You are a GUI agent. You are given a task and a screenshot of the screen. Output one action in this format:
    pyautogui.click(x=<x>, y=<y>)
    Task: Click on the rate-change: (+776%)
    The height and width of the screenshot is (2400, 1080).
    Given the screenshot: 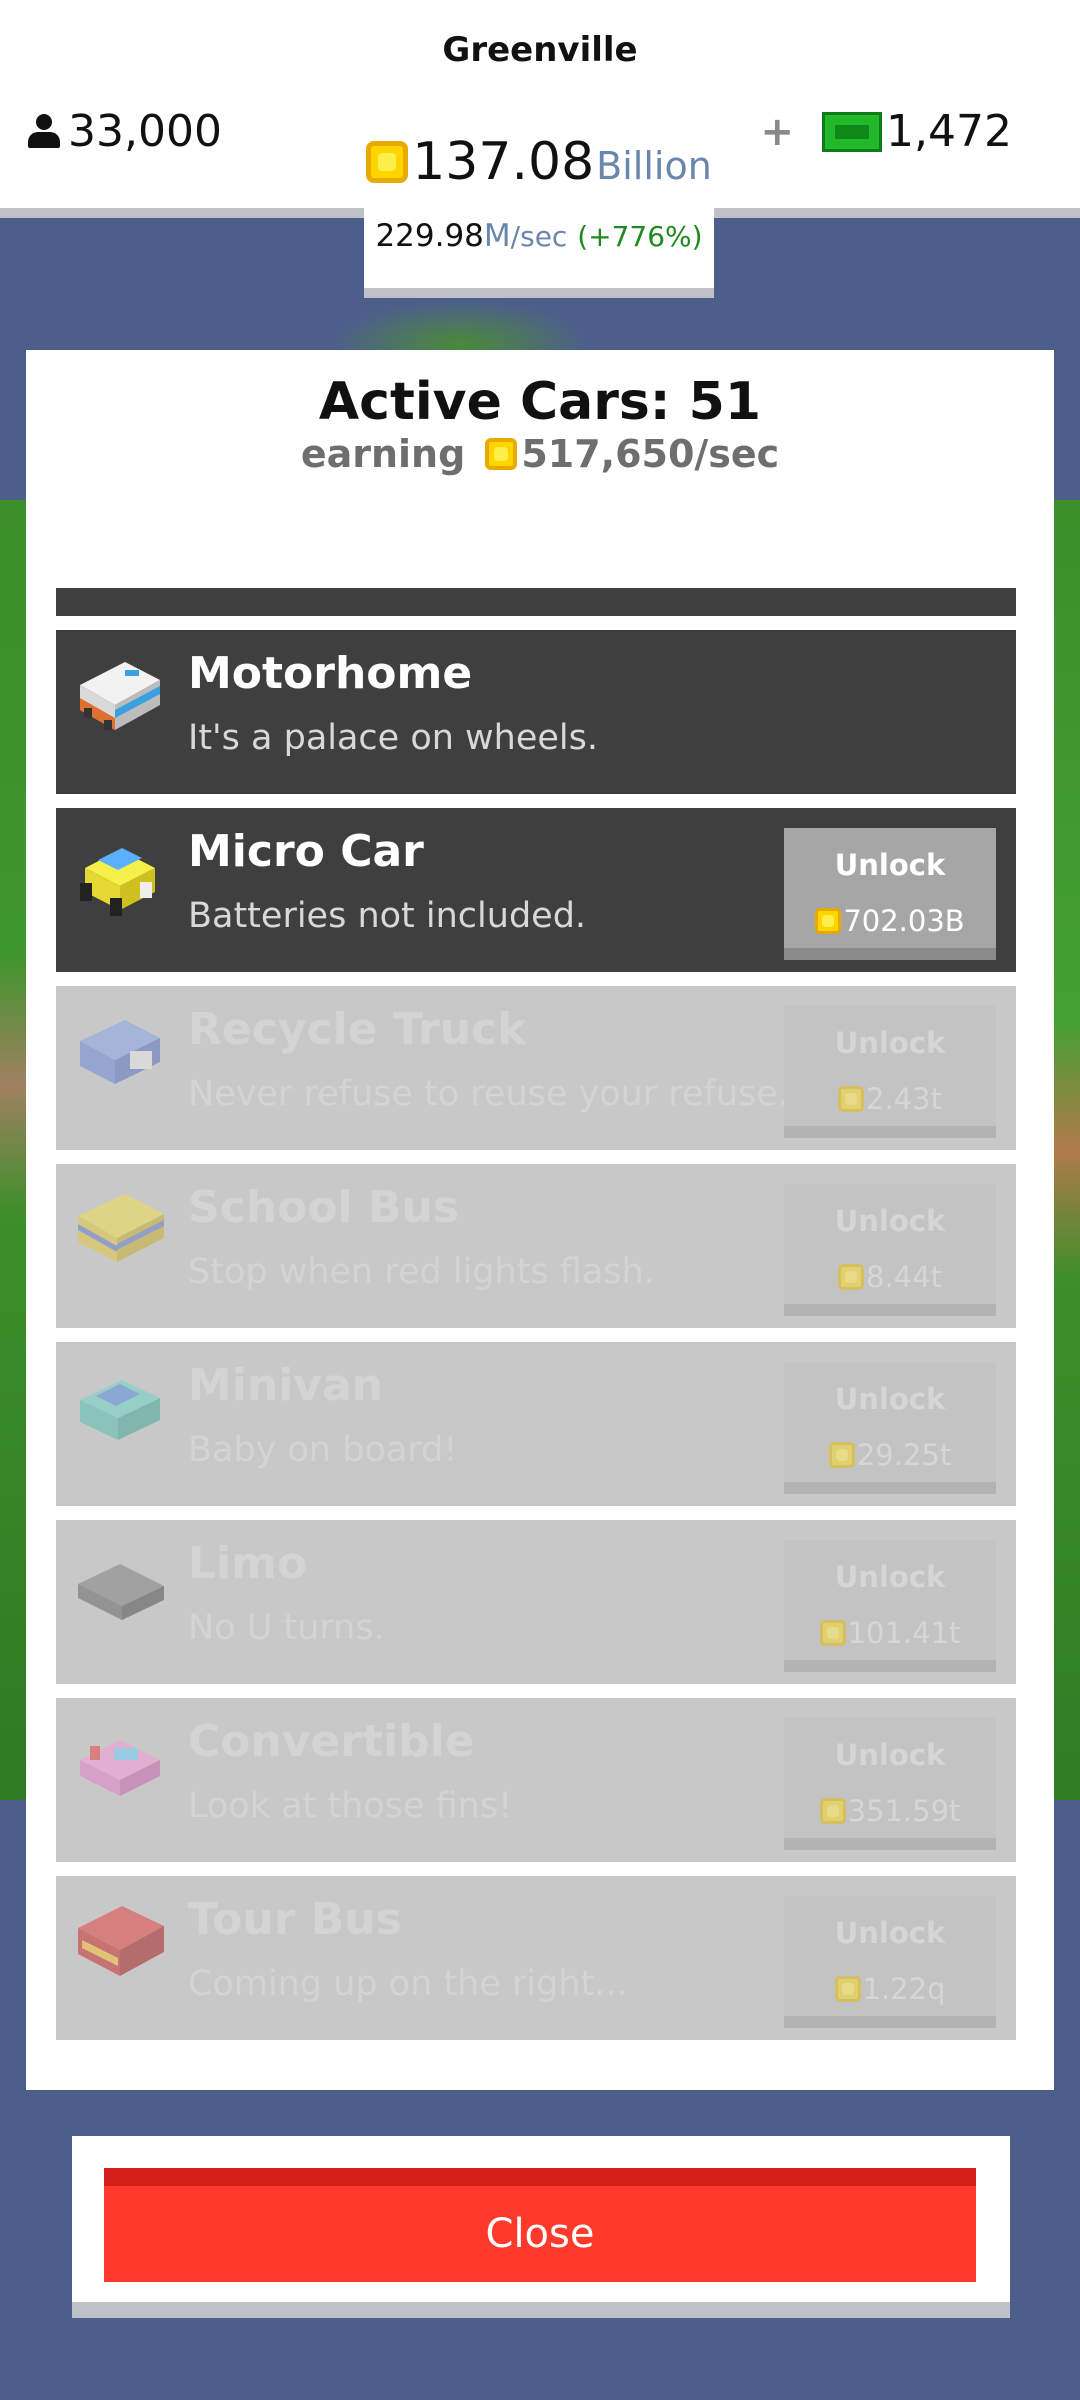 What is the action you would take?
    pyautogui.click(x=640, y=236)
    